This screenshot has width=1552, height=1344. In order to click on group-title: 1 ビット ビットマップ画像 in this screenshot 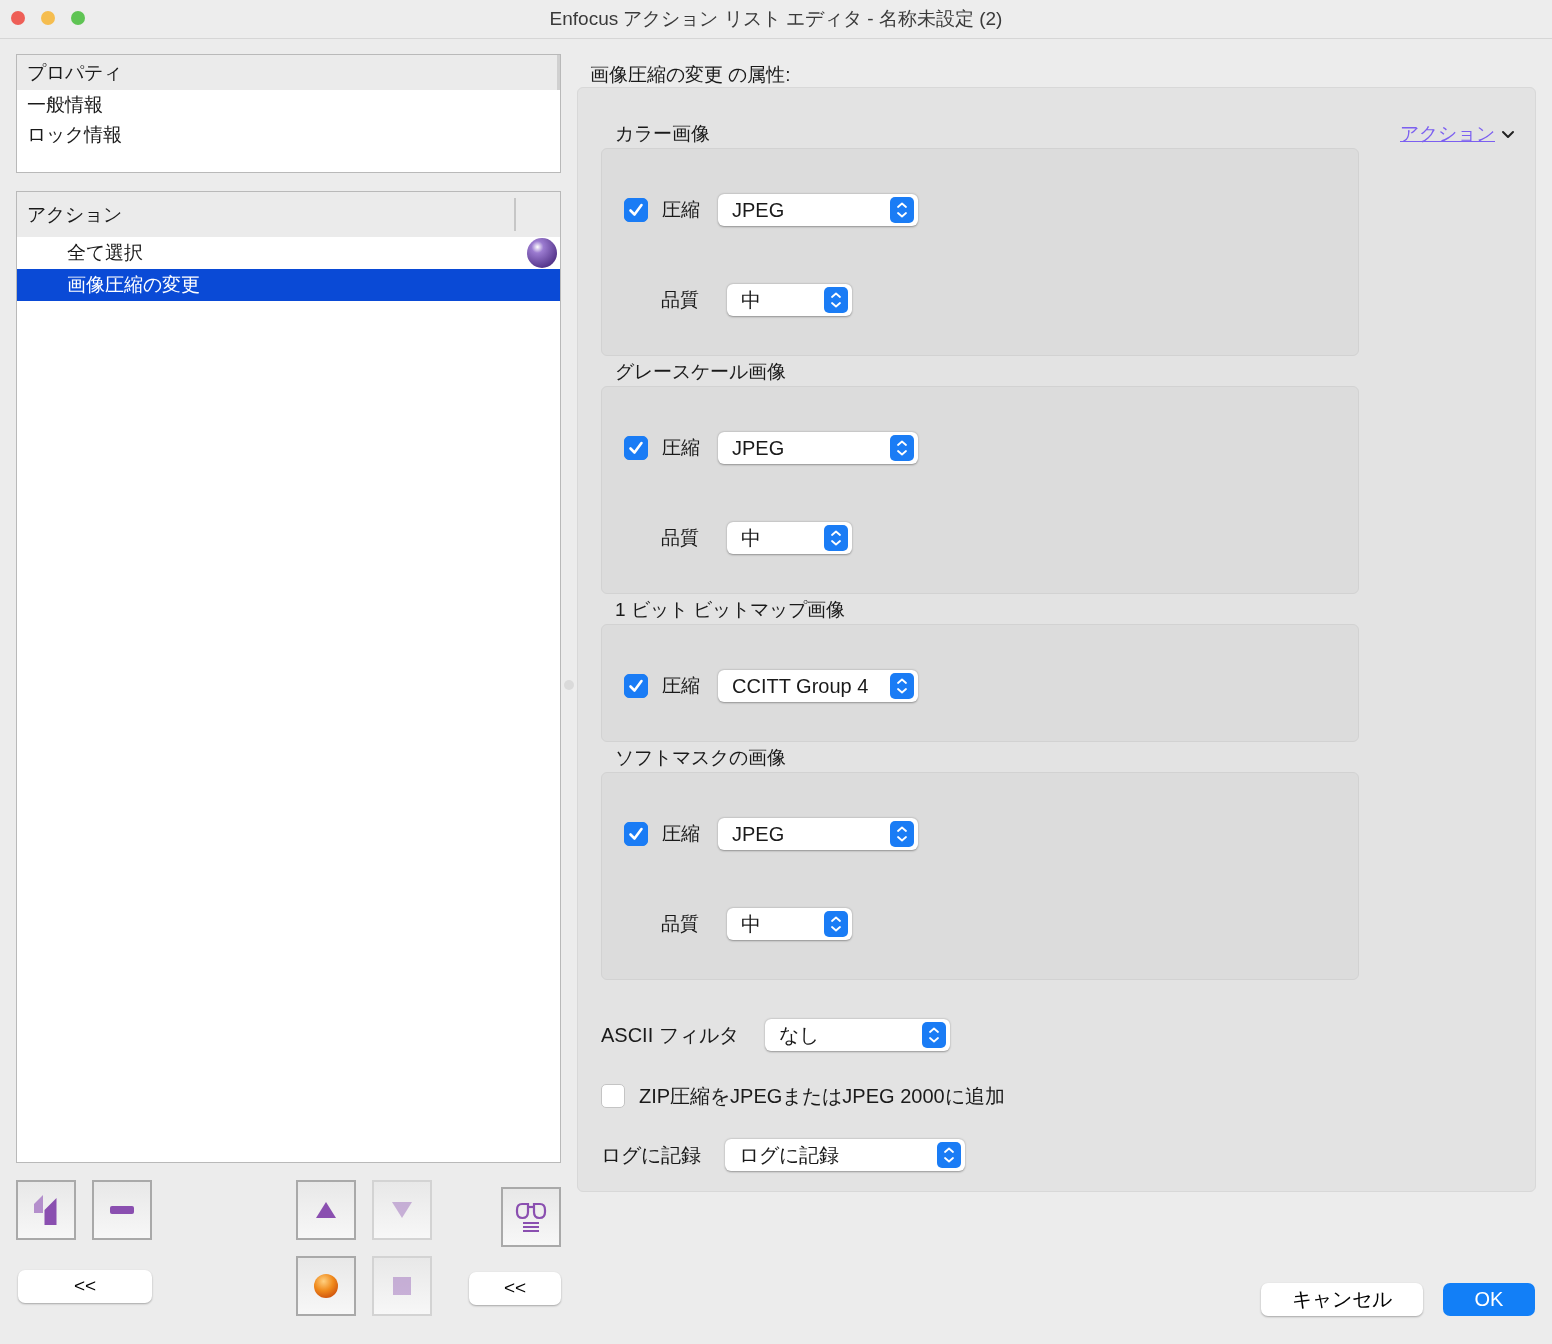, I will do `click(731, 610)`.